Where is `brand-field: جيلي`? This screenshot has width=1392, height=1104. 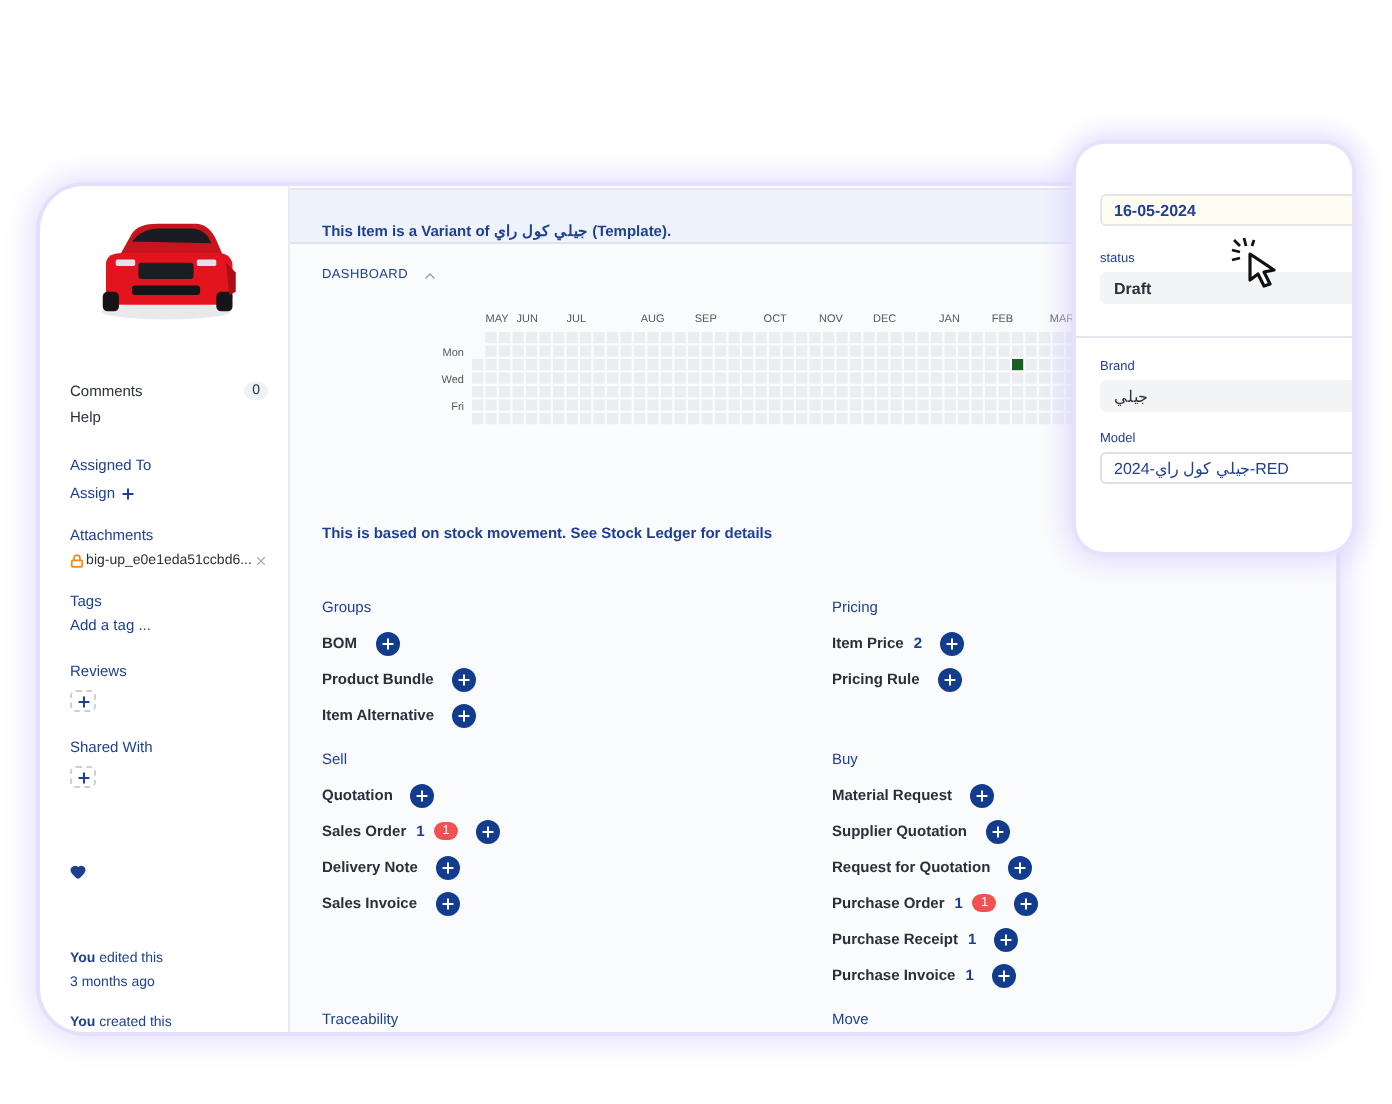
brand-field: جيلي is located at coordinates (1226, 396).